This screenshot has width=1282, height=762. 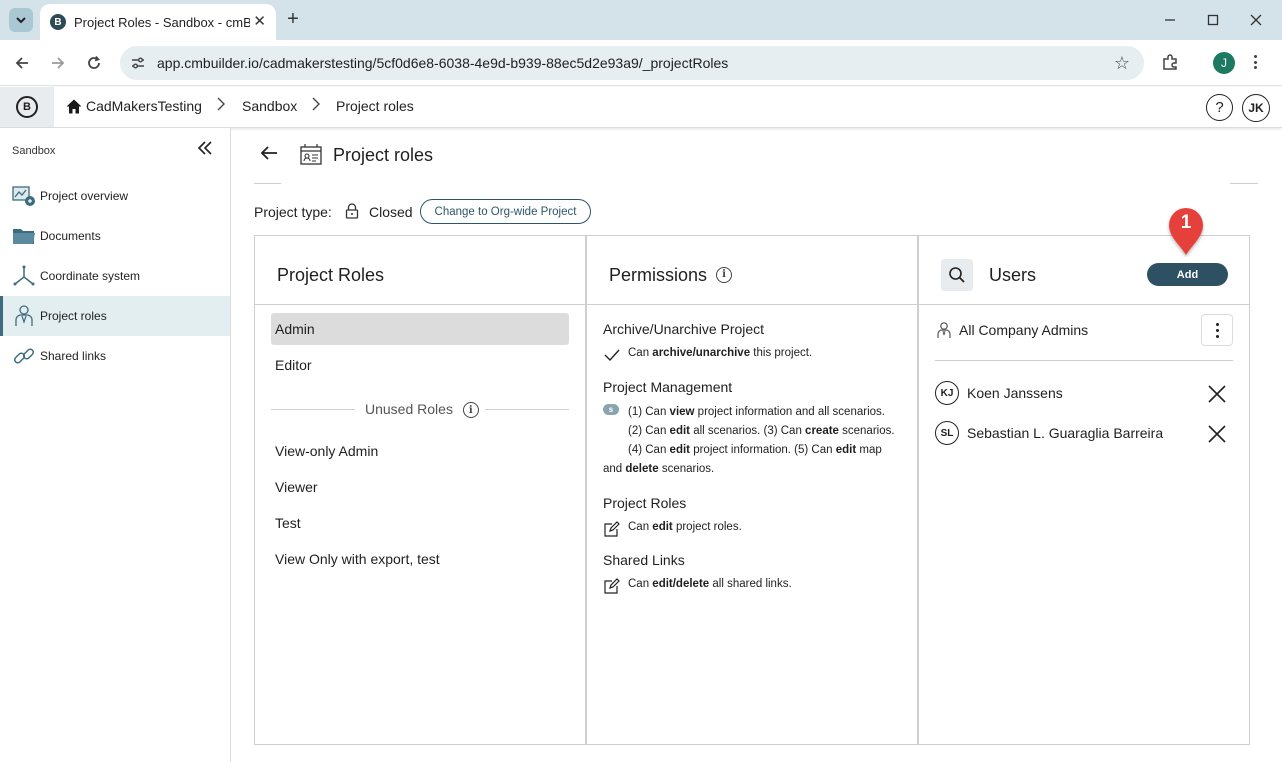 I want to click on coordinate-axes-icon, so click(x=24, y=276).